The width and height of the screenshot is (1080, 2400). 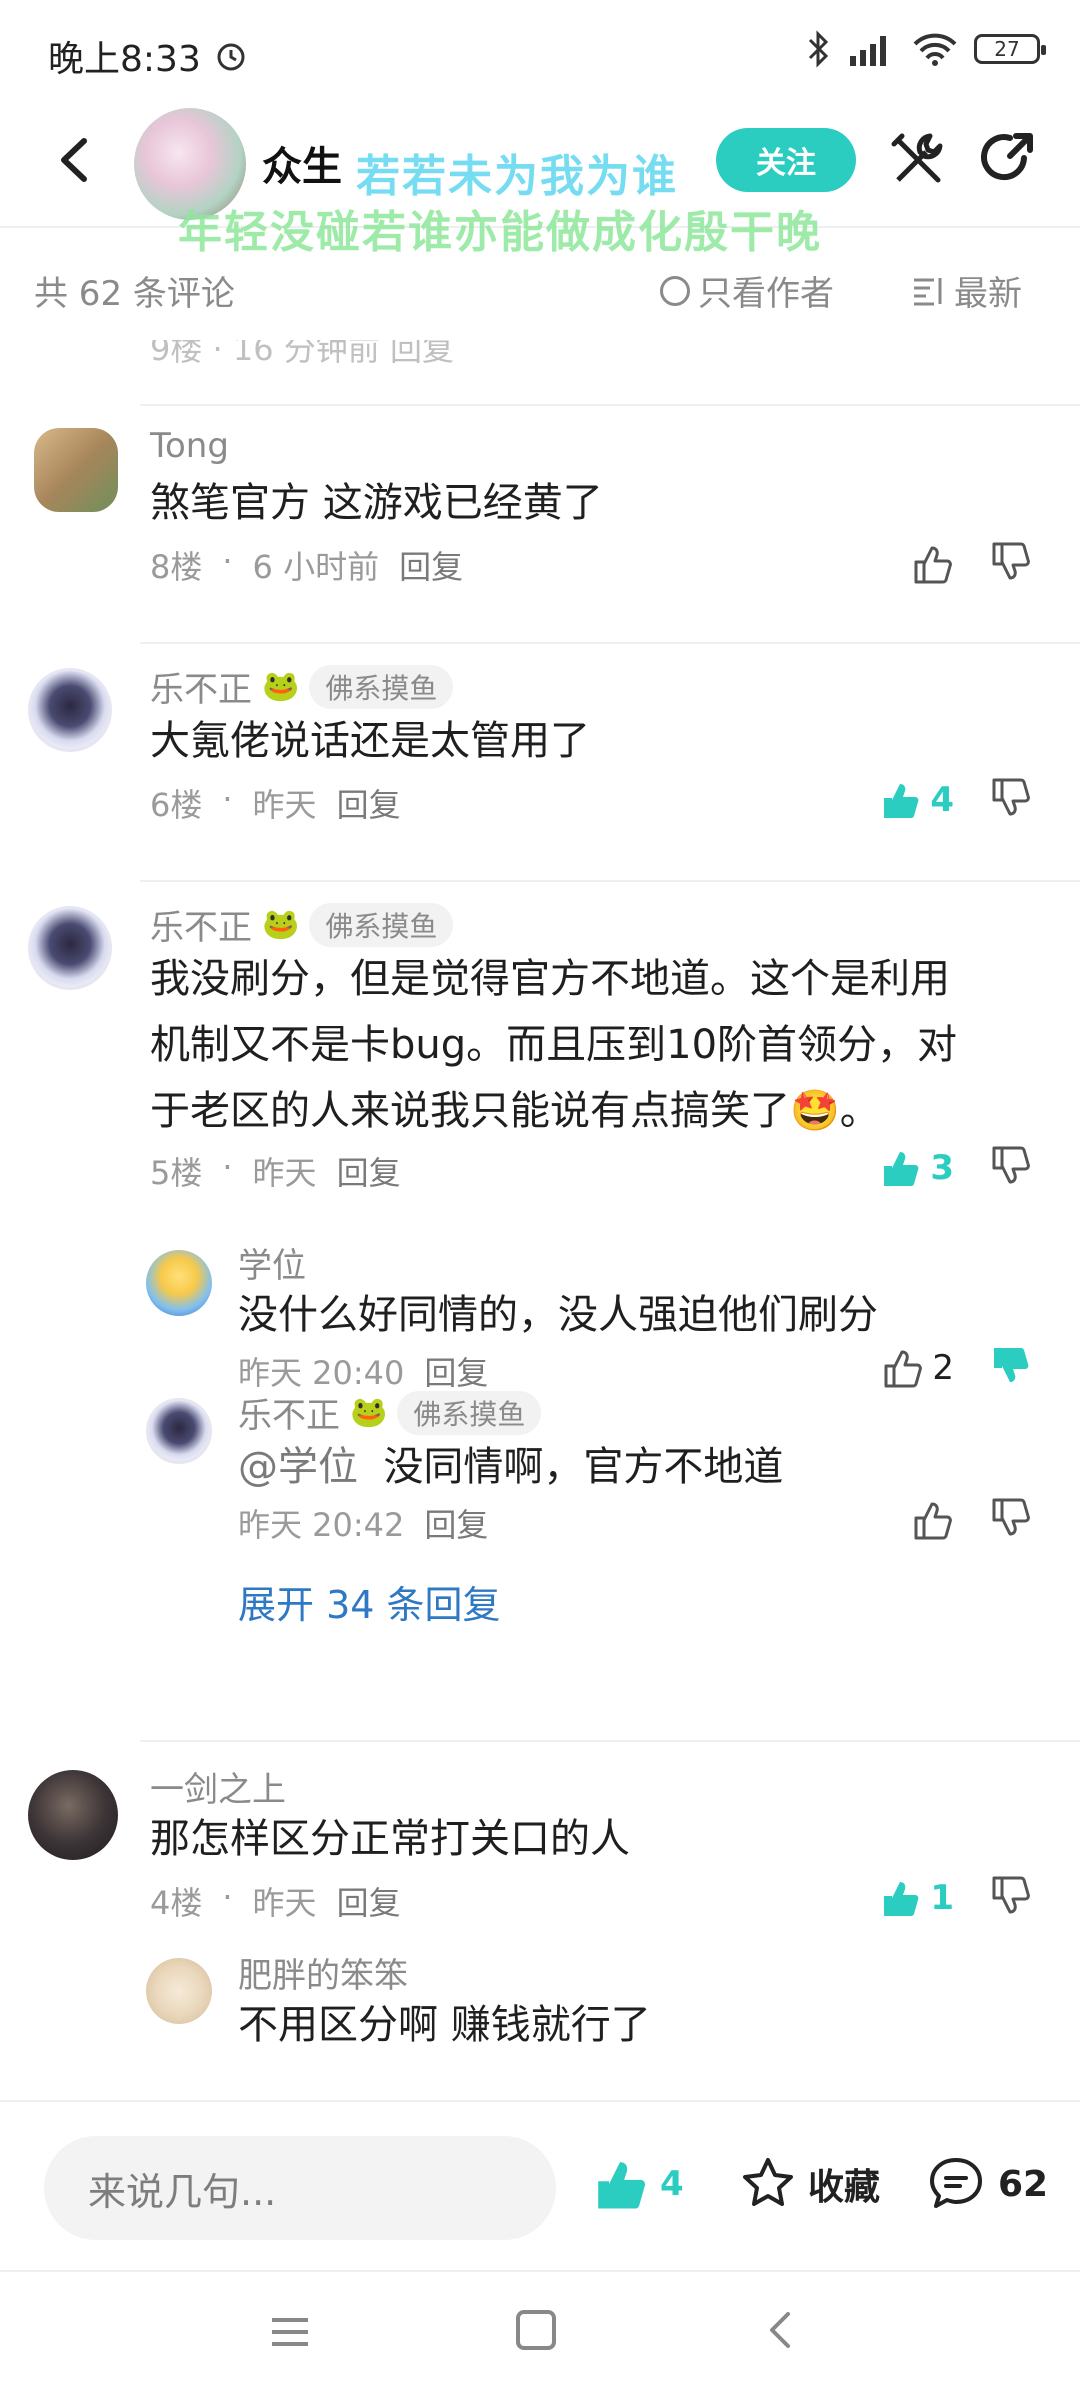 I want to click on comment-actions, so click(x=971, y=564).